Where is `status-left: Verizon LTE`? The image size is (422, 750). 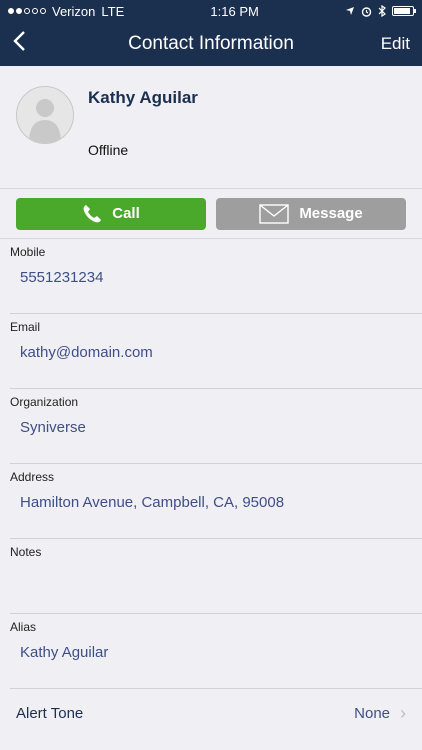 status-left: Verizon LTE is located at coordinates (66, 11).